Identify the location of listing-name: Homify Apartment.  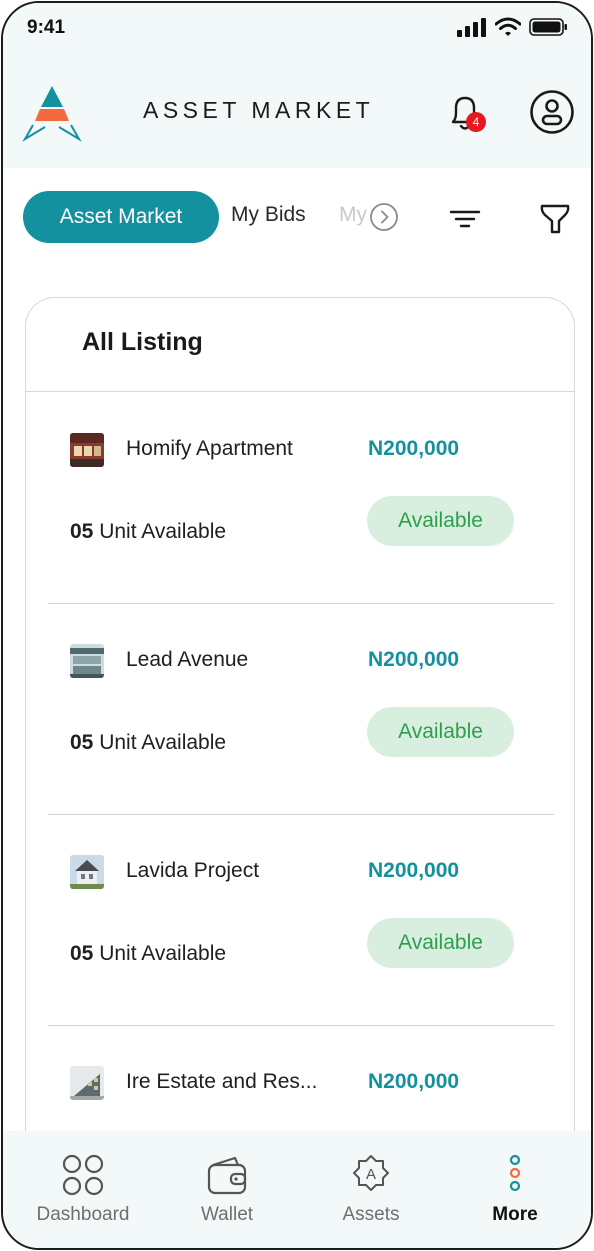
(209, 448).